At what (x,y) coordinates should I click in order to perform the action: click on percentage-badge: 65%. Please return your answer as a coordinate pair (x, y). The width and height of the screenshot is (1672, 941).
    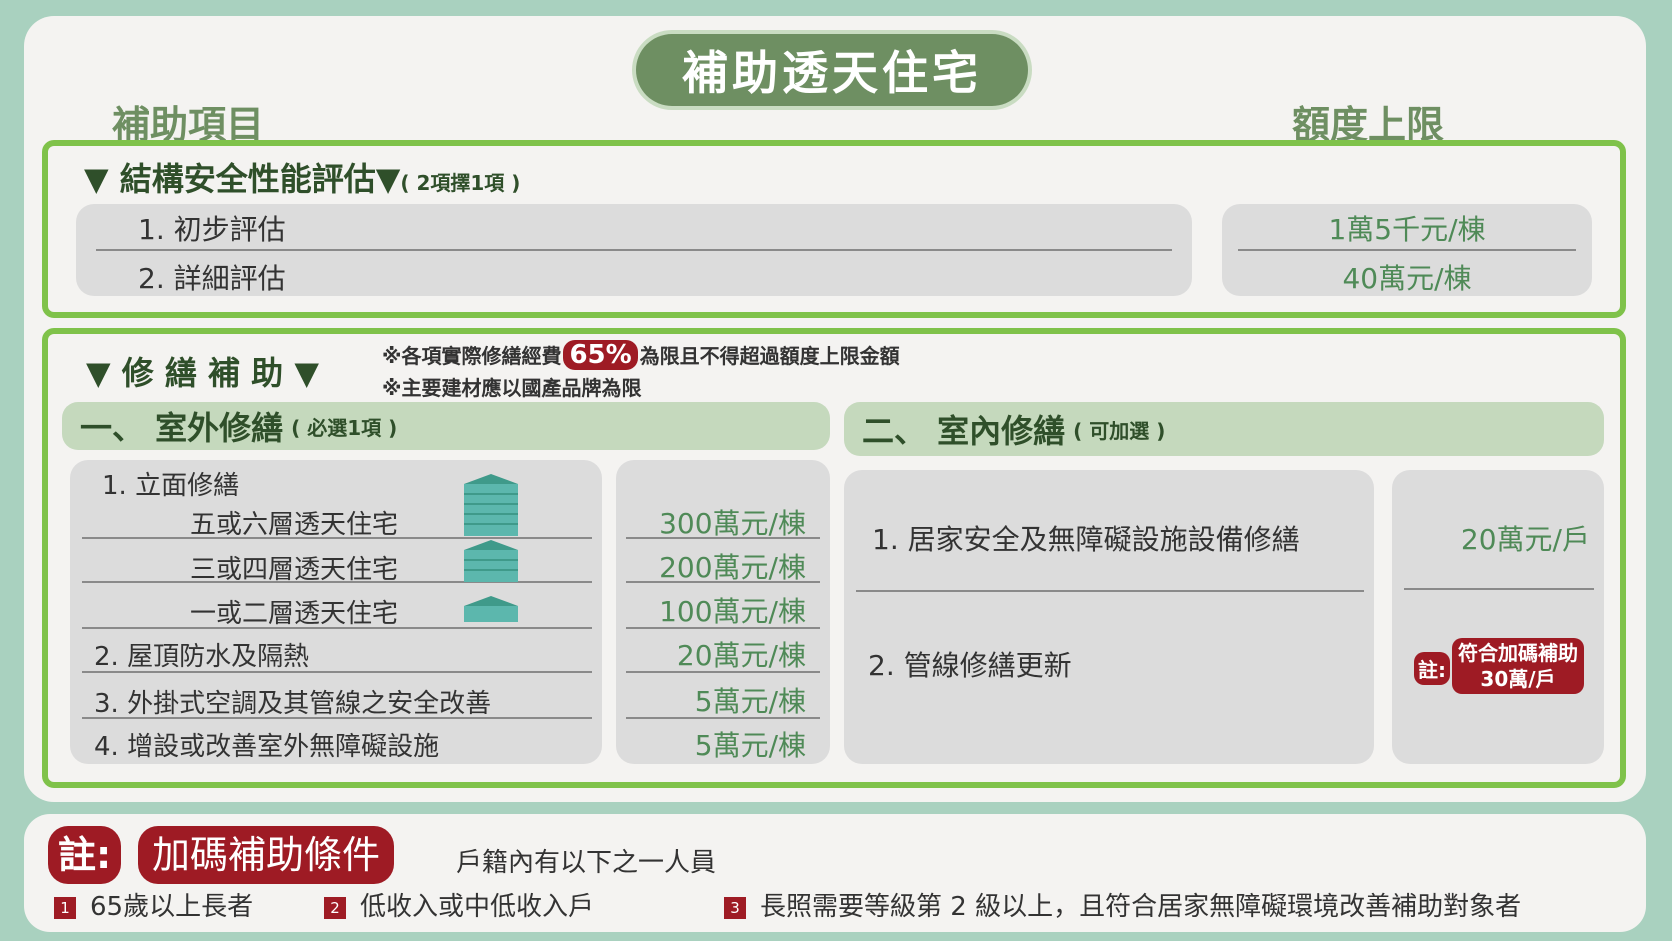
    Looking at the image, I should click on (600, 355).